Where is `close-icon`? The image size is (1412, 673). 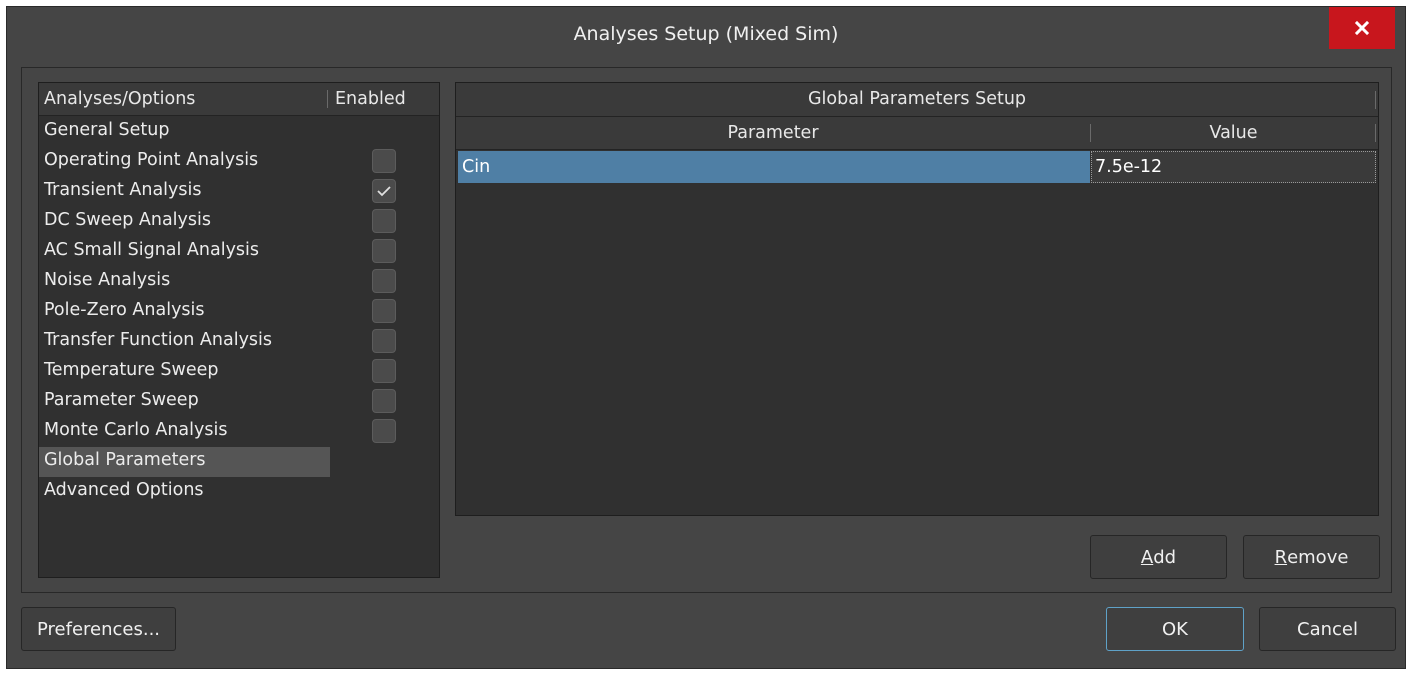 close-icon is located at coordinates (1362, 28).